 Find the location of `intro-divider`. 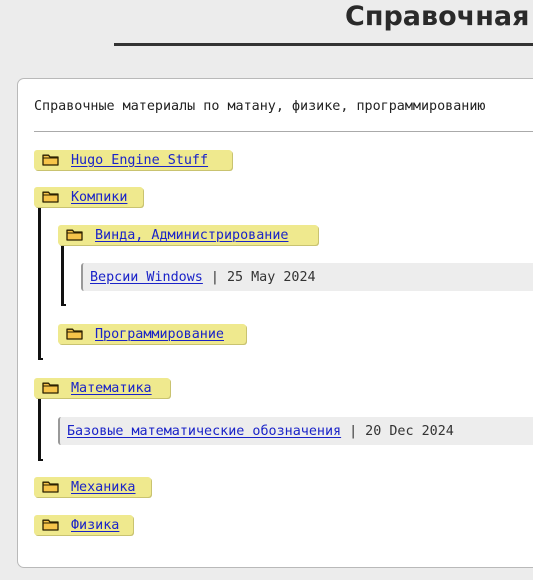

intro-divider is located at coordinates (283, 131).